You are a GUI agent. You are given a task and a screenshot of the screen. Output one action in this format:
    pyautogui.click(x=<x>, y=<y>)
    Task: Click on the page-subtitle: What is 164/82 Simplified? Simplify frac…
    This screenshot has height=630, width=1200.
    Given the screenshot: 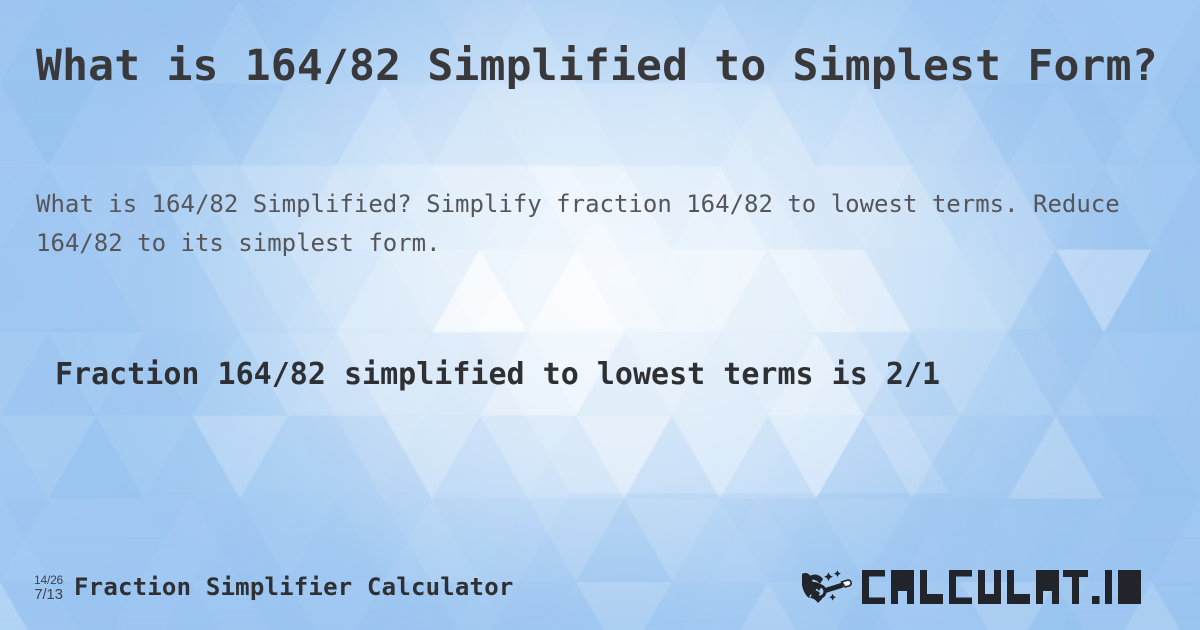 What is the action you would take?
    pyautogui.click(x=578, y=223)
    